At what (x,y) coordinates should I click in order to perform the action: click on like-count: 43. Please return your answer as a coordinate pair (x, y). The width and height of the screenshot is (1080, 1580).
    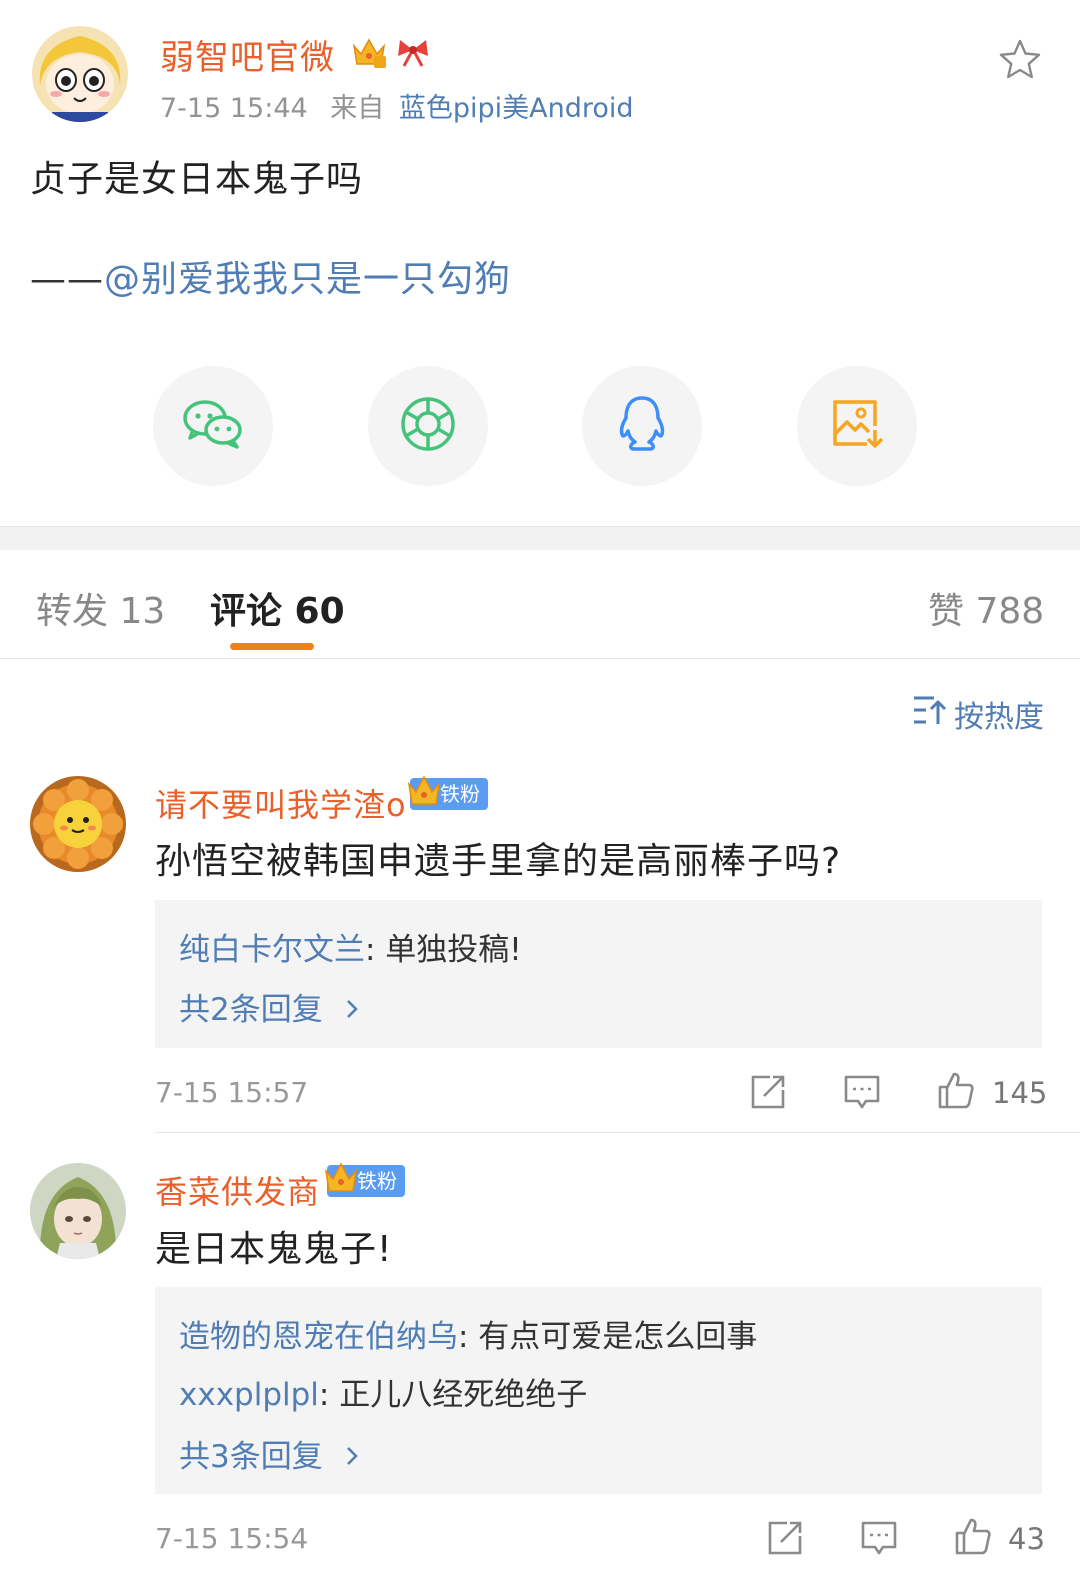
    Looking at the image, I should click on (1026, 1539).